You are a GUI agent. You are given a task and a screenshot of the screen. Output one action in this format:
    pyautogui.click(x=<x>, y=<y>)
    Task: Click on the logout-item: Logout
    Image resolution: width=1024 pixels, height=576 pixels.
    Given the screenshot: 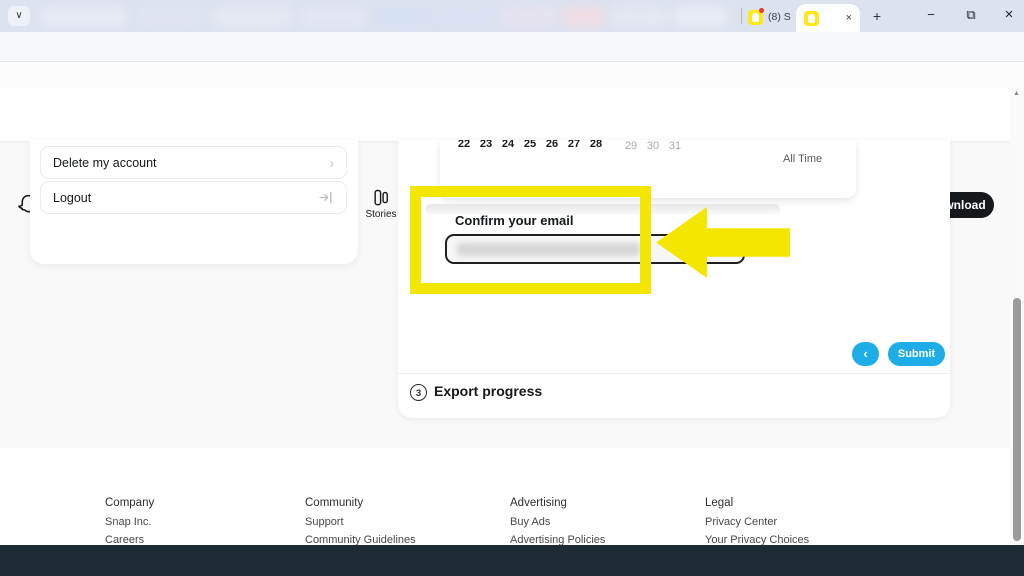 What is the action you would take?
    pyautogui.click(x=193, y=197)
    